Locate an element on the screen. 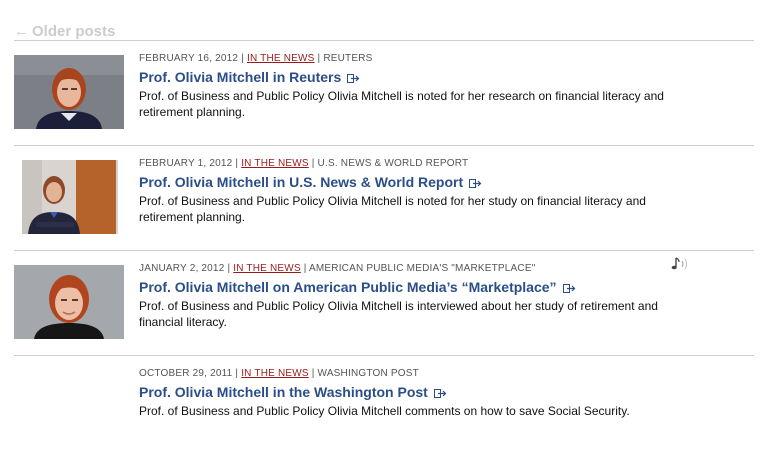 This screenshot has height=460, width=770. post-source: WASHINGTON POST is located at coordinates (368, 373).